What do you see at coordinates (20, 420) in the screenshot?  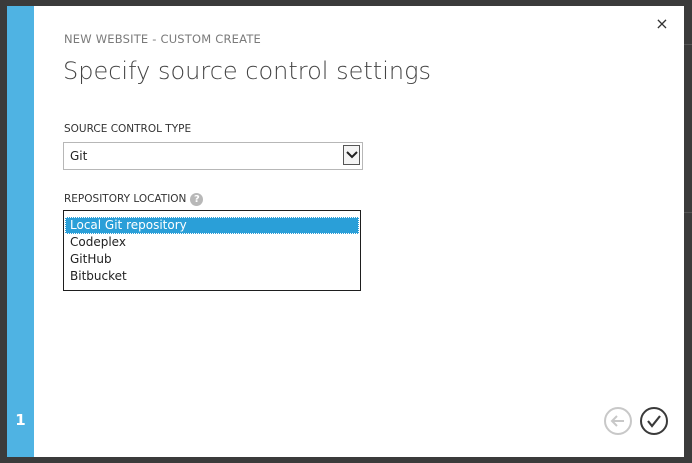 I see `step-number: 1` at bounding box center [20, 420].